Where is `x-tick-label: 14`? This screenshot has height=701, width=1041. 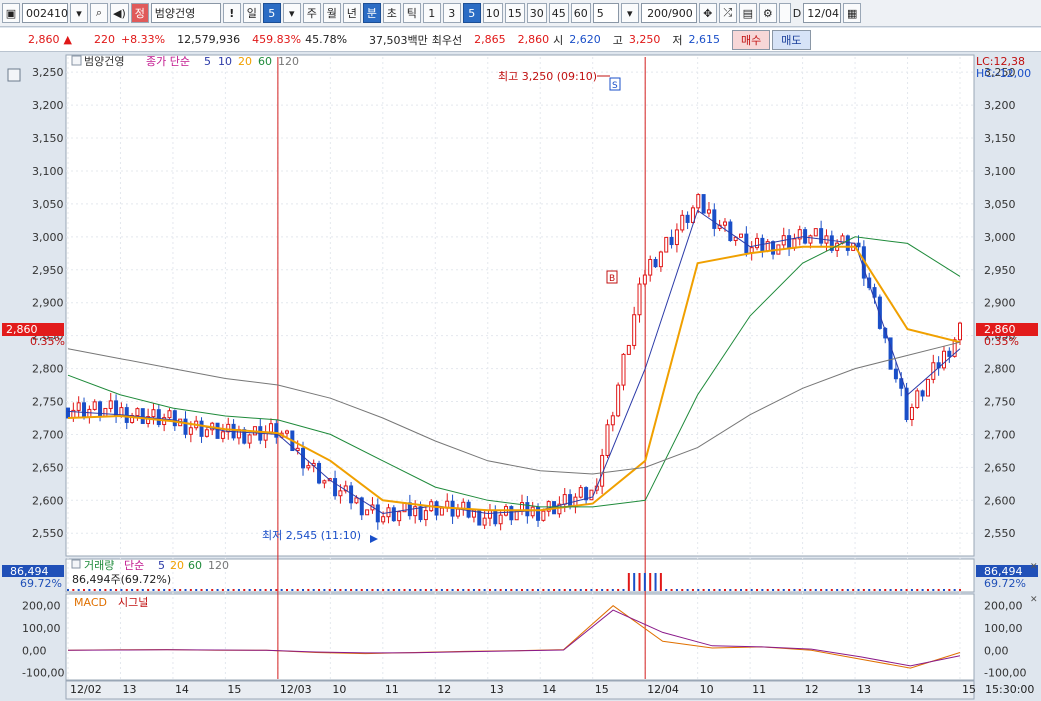 x-tick-label: 14 is located at coordinates (917, 689).